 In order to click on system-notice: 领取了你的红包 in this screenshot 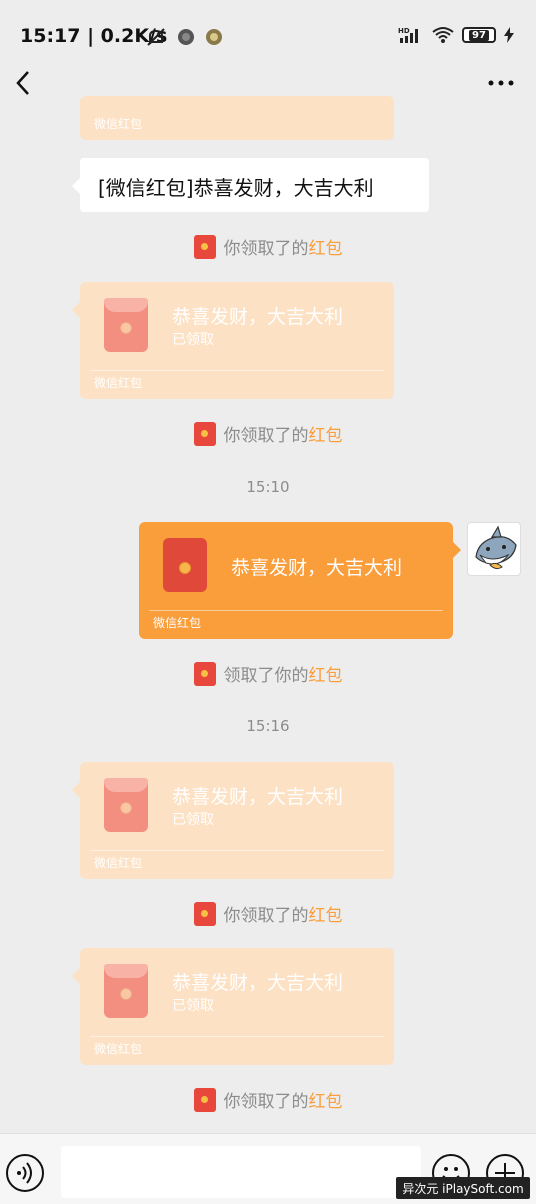, I will do `click(268, 673)`.